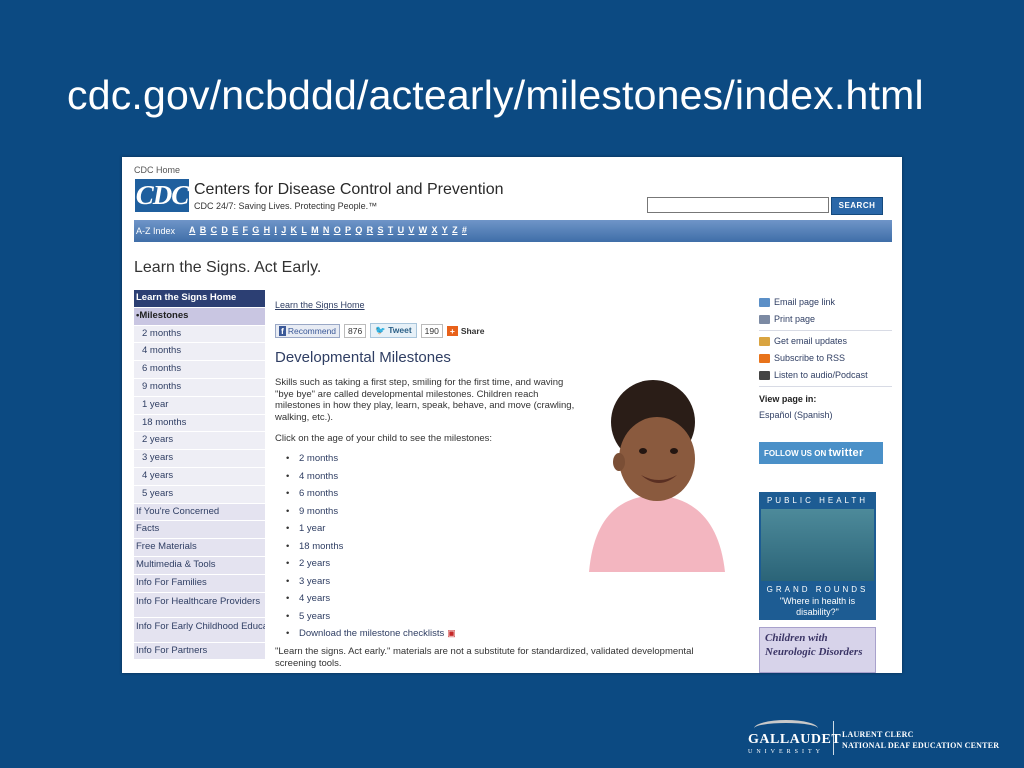 The width and height of the screenshot is (1024, 768). What do you see at coordinates (312, 330) in the screenshot?
I see `recommend-label: Recommend` at bounding box center [312, 330].